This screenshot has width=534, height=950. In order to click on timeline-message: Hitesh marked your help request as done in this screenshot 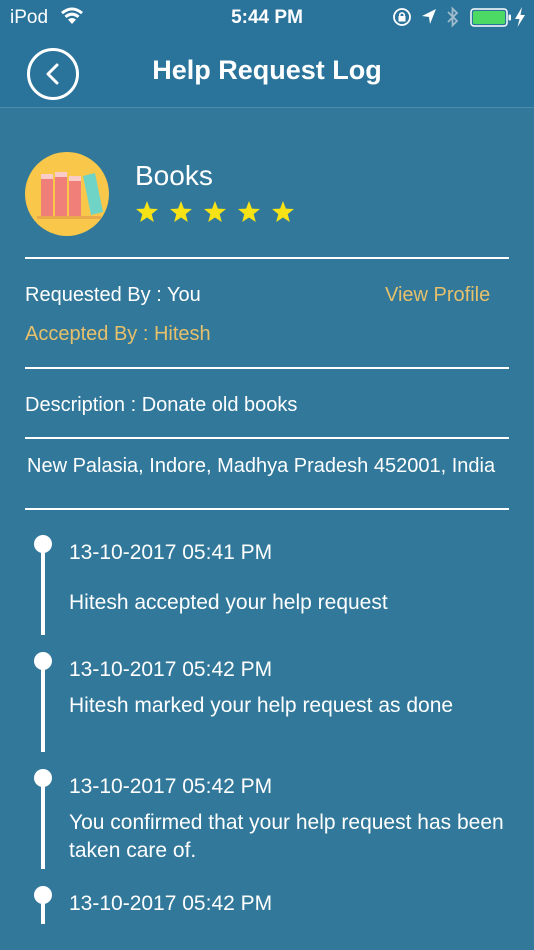, I will do `click(261, 705)`.